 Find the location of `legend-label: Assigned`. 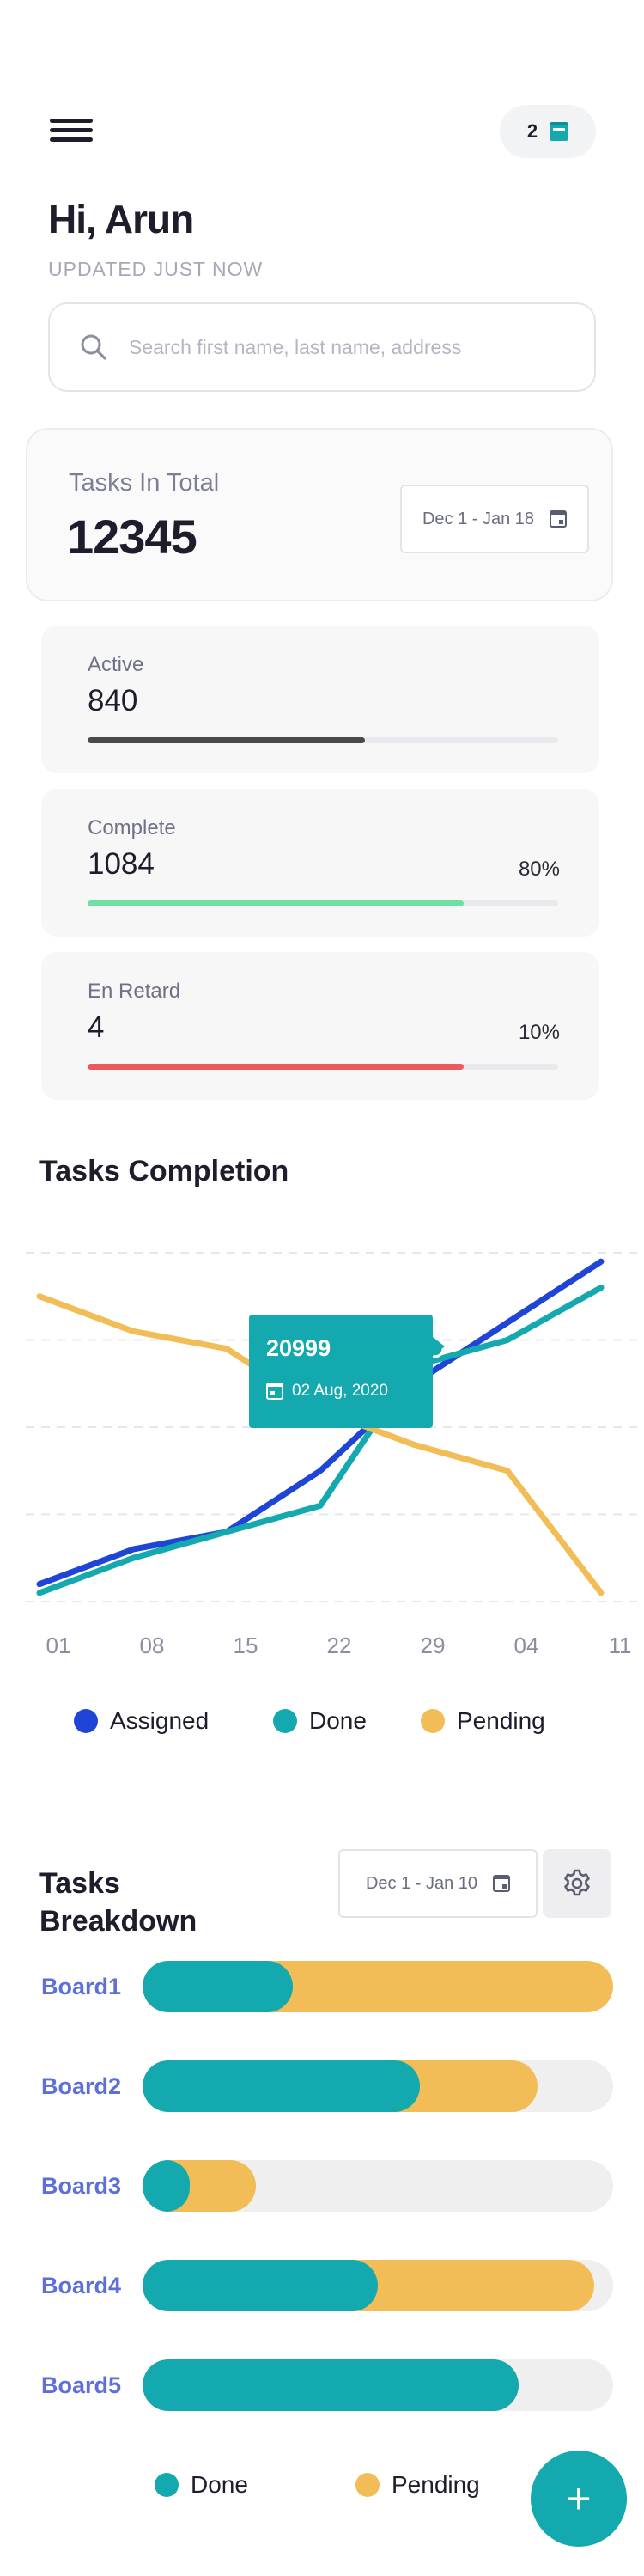

legend-label: Assigned is located at coordinates (160, 1720).